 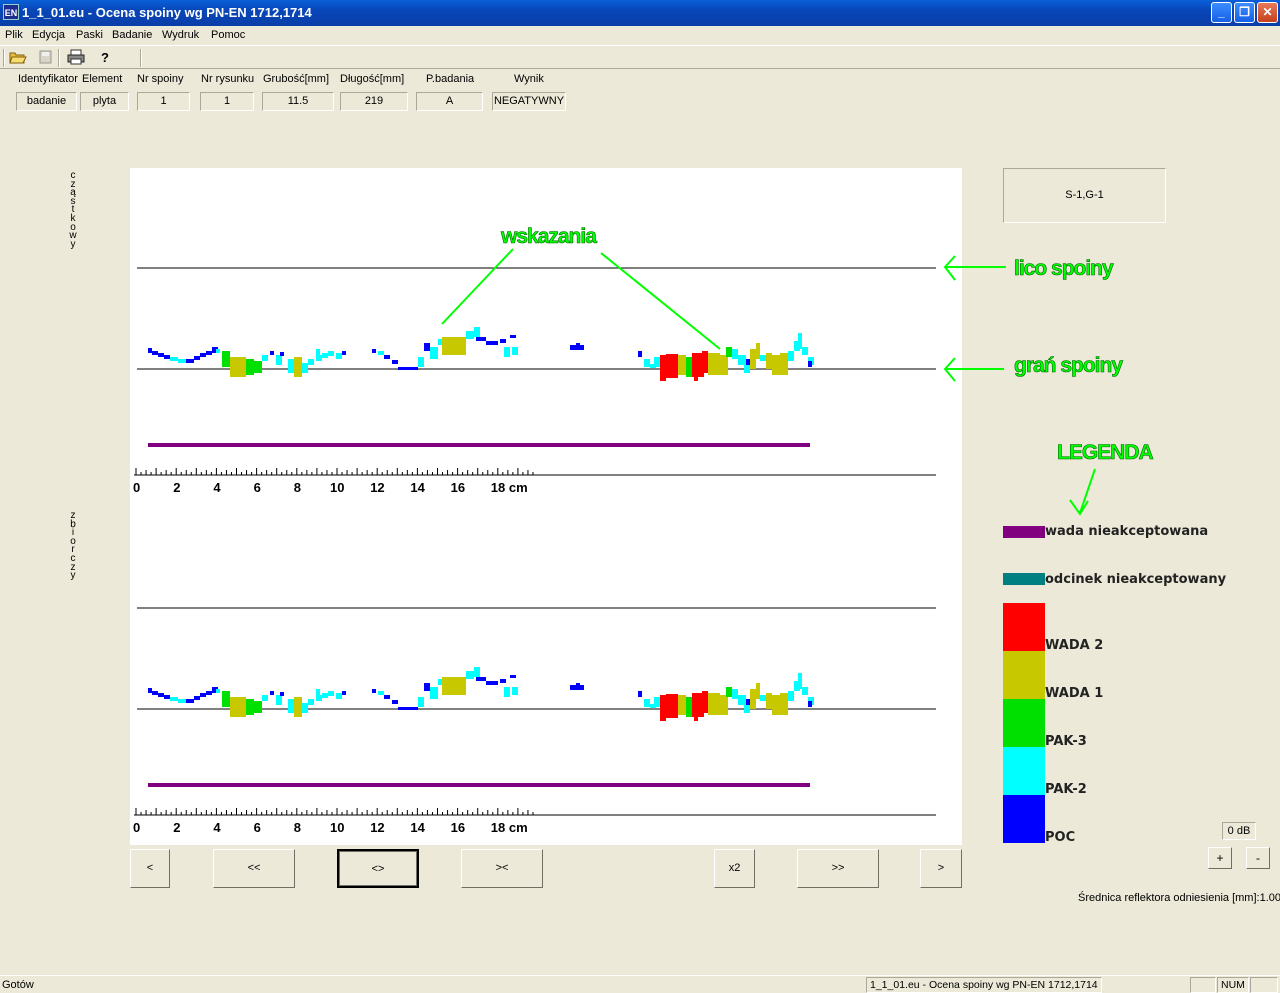 What do you see at coordinates (1024, 723) in the screenshot?
I see `legend-swatch-pak3` at bounding box center [1024, 723].